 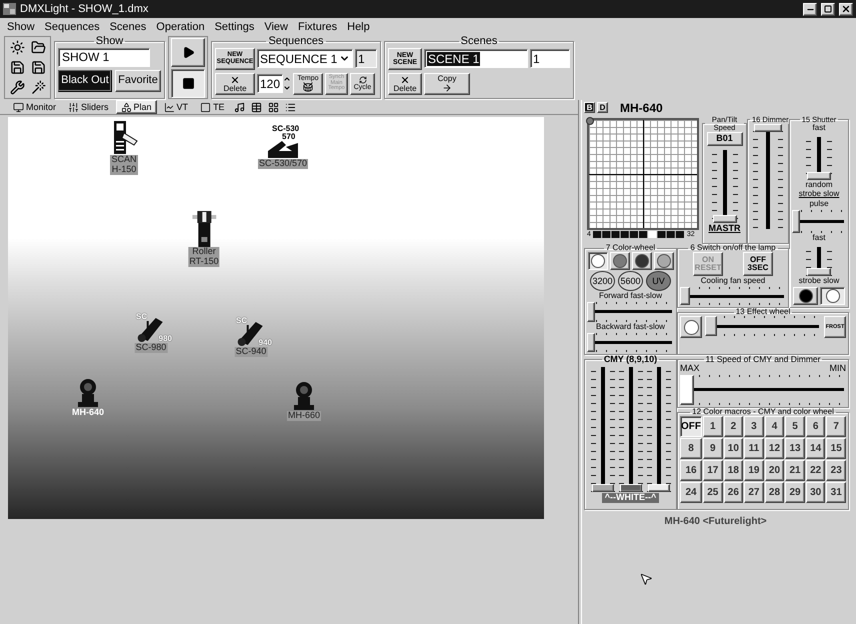 What do you see at coordinates (758, 264) in the screenshot?
I see `lamp-off-button: OFF 3SEC` at bounding box center [758, 264].